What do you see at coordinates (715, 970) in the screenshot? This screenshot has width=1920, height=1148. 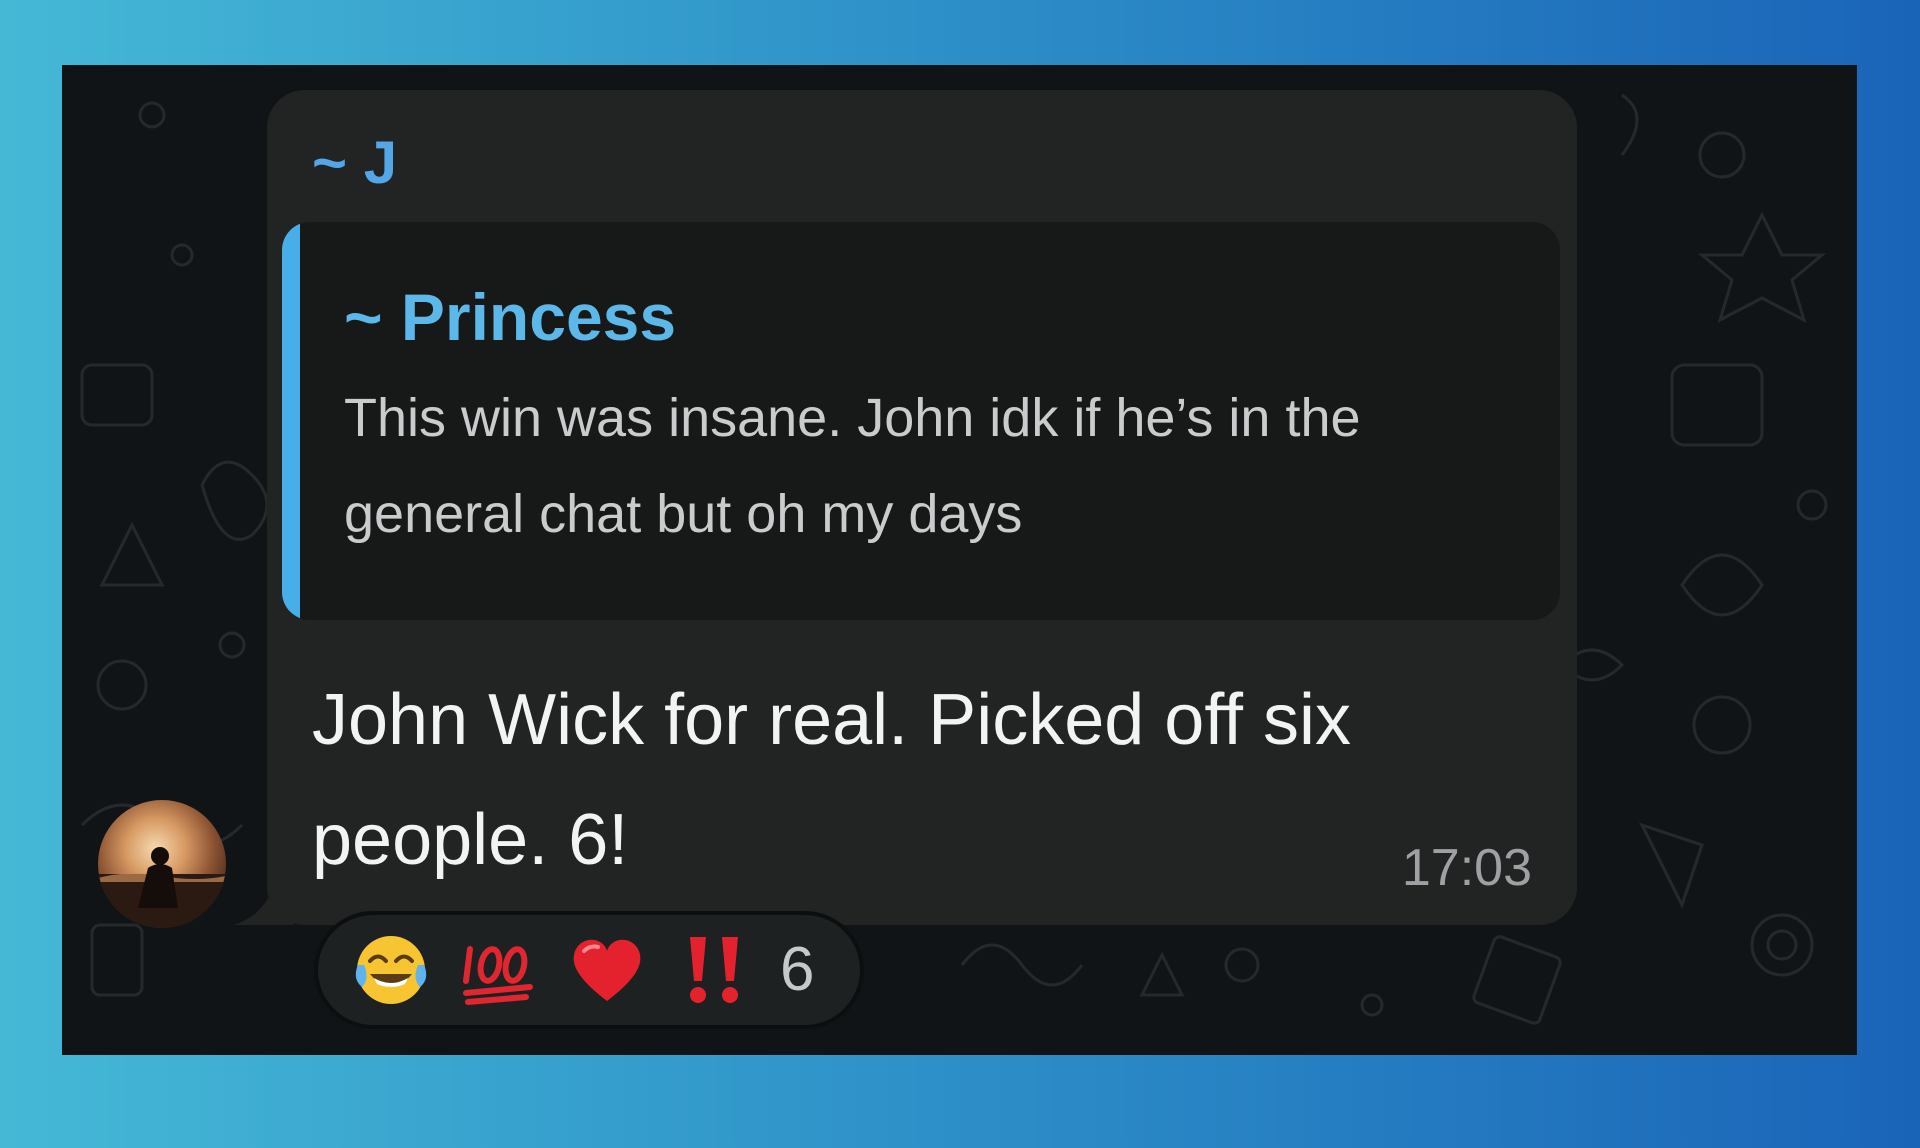 I see `double-exclamation-icon` at bounding box center [715, 970].